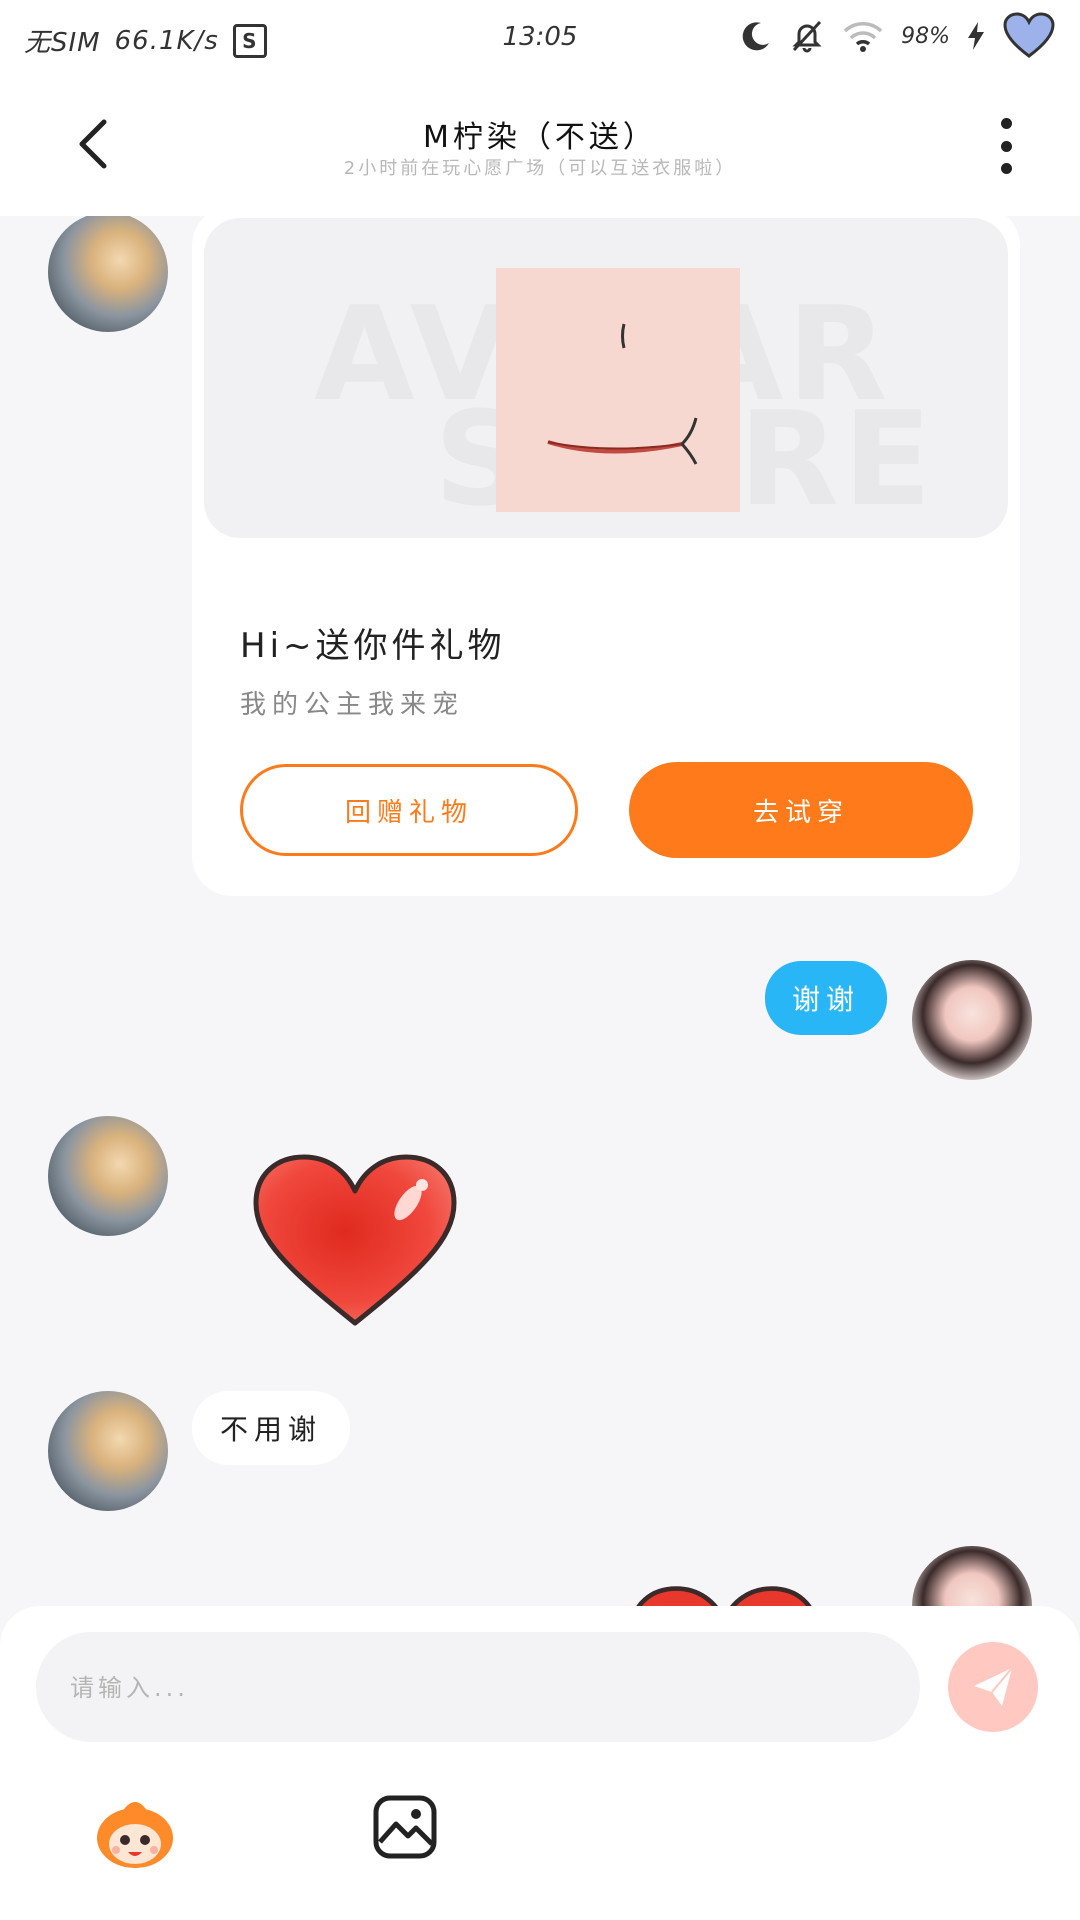  Describe the element at coordinates (405, 1827) in the screenshot. I see `image-picker-icon` at that location.